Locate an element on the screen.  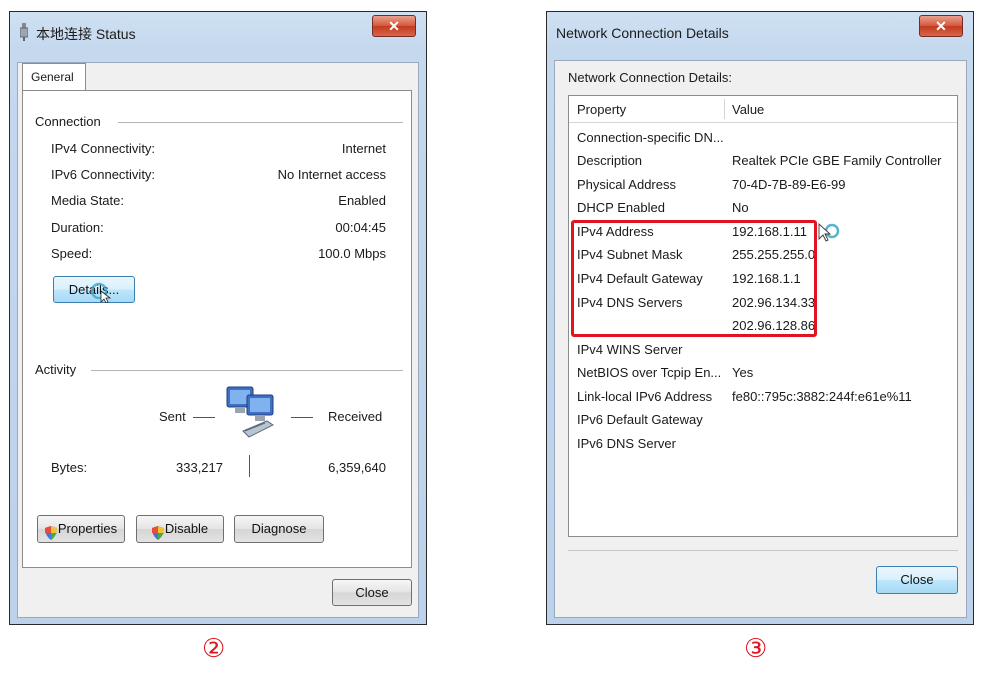
speed-value: 100.0 Mbps is located at coordinates (352, 253).